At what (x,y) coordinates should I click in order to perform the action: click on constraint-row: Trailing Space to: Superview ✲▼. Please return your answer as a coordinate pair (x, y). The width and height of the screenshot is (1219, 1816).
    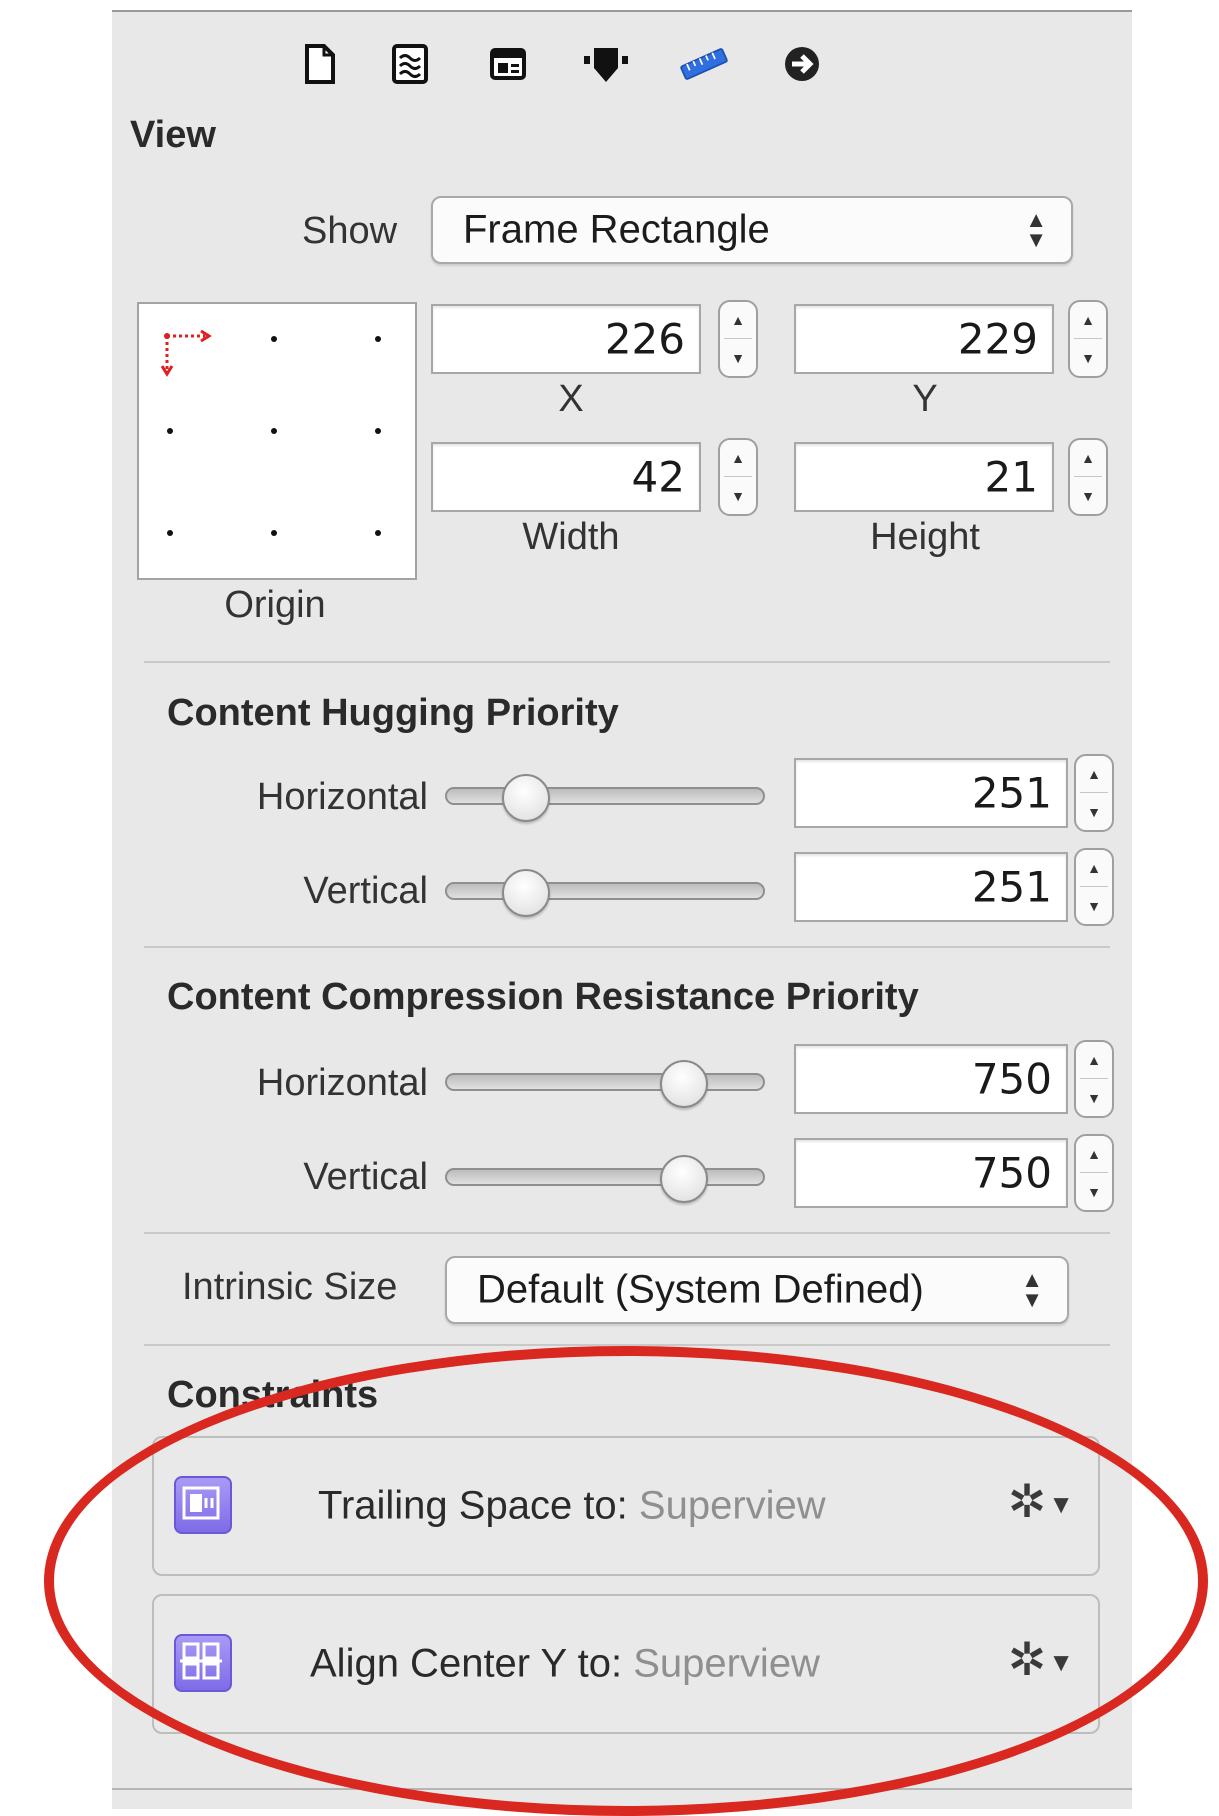
    Looking at the image, I should click on (626, 1506).